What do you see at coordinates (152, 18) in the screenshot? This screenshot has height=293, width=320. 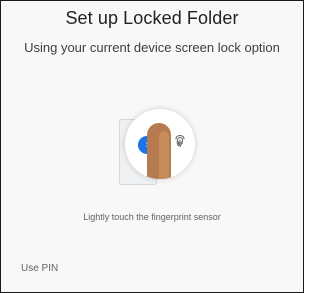 I see `page-title: Set up Locked Folder` at bounding box center [152, 18].